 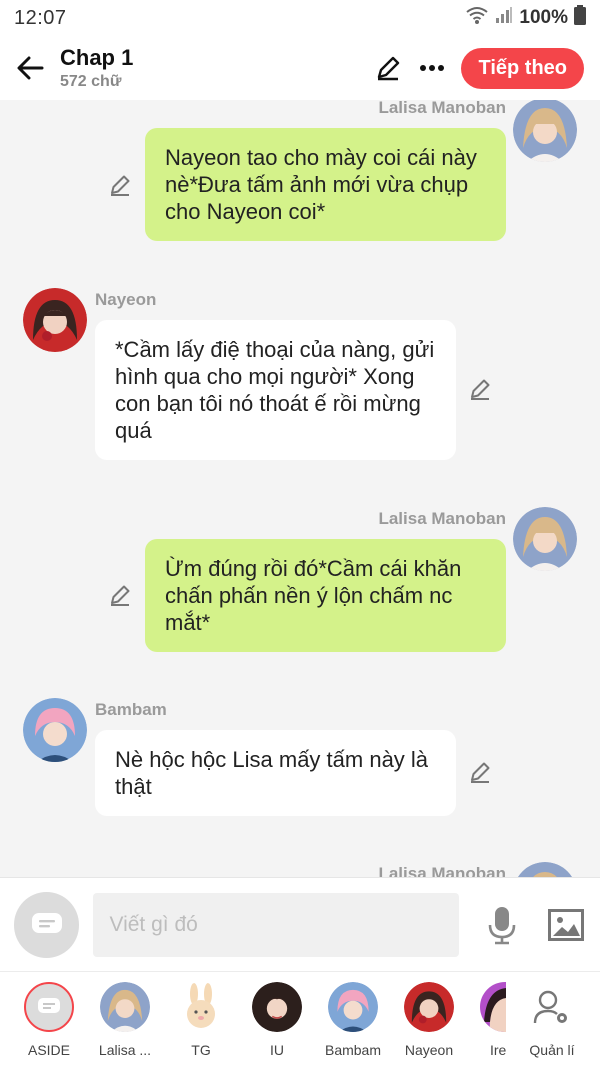 What do you see at coordinates (477, 18) in the screenshot?
I see `wifi-icon` at bounding box center [477, 18].